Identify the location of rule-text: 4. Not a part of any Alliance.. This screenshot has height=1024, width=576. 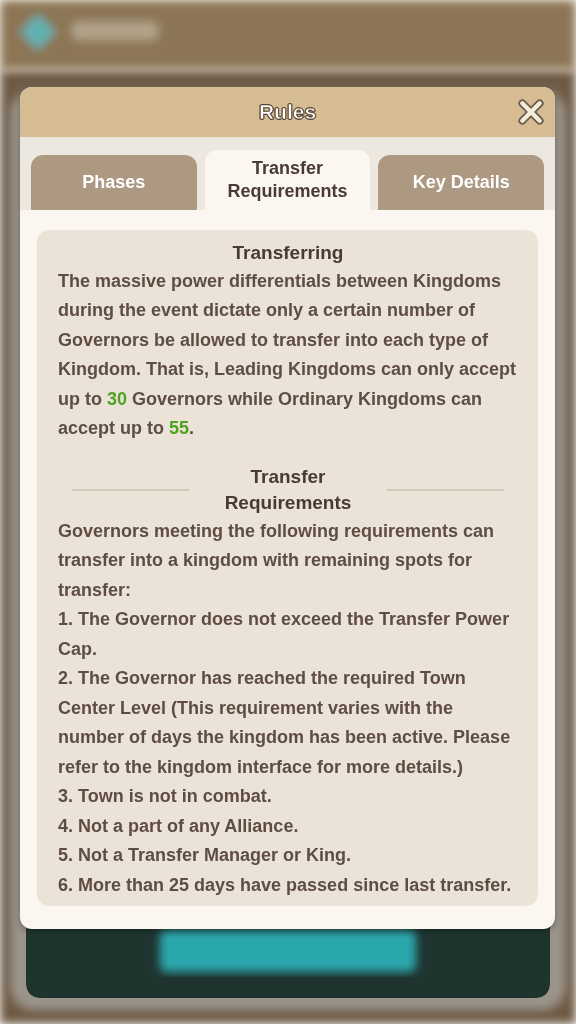
(179, 826).